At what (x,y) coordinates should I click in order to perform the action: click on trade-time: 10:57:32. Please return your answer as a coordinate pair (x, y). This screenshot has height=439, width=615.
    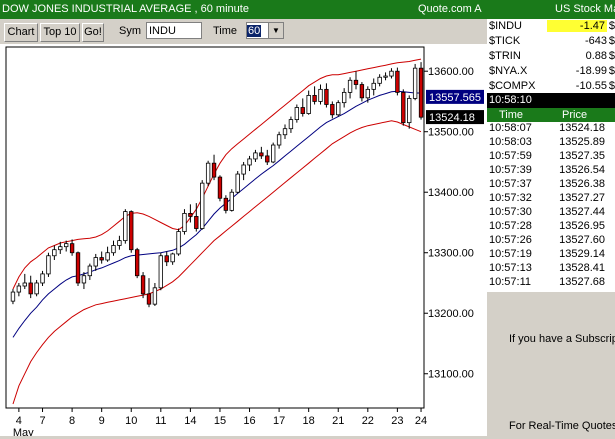
    Looking at the image, I should click on (510, 198).